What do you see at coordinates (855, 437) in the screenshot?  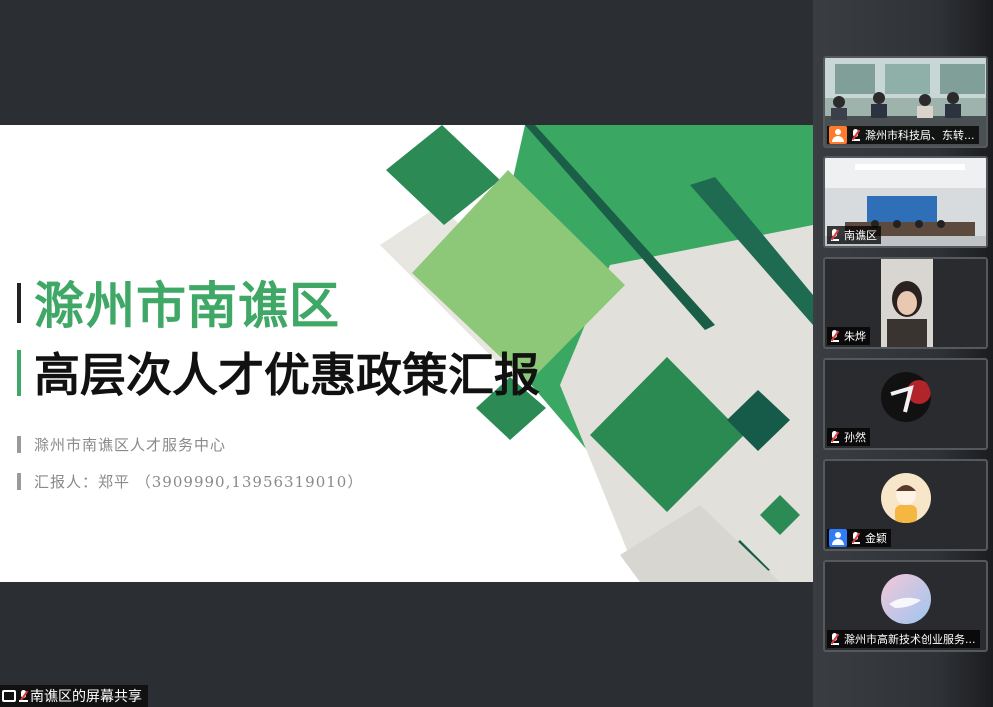 I see `participant-name: 孙然` at bounding box center [855, 437].